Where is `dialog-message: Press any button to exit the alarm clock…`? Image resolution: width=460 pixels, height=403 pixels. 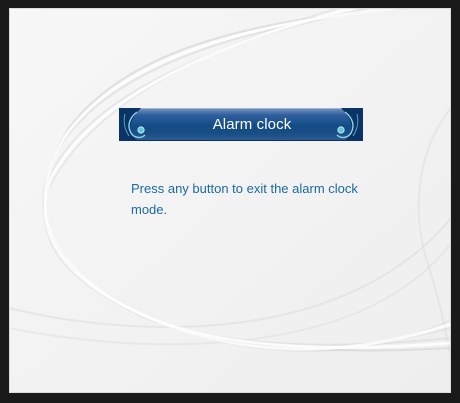
dialog-message: Press any button to exit the alarm clock… is located at coordinates (244, 199).